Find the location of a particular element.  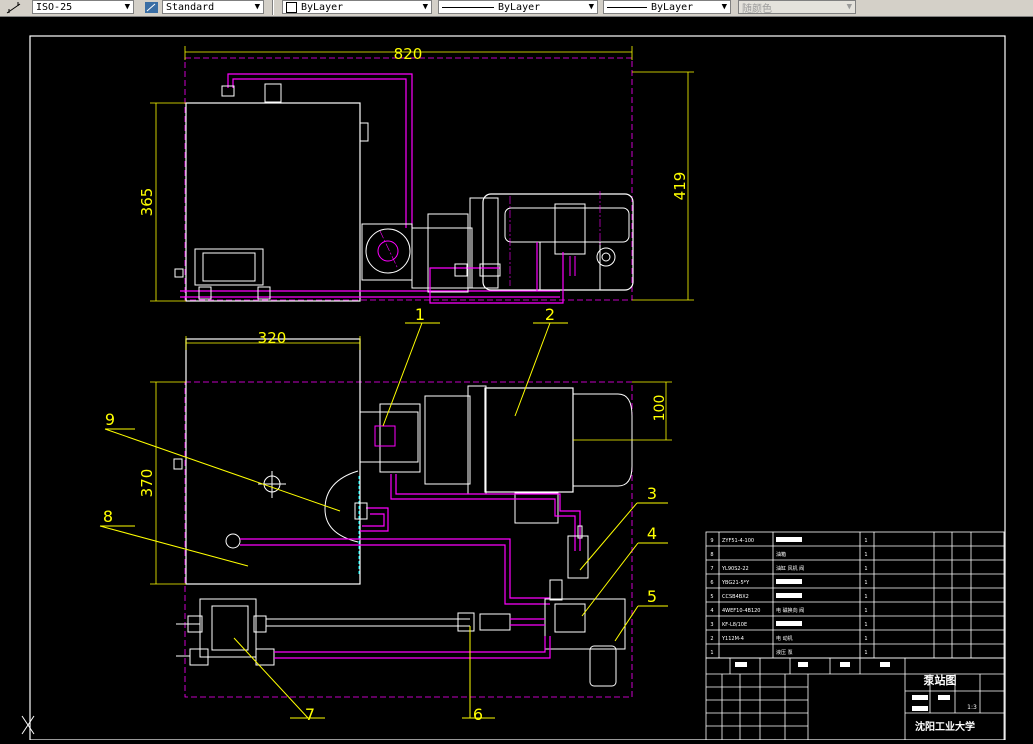

lineweight-preview-icon is located at coordinates (627, 7).